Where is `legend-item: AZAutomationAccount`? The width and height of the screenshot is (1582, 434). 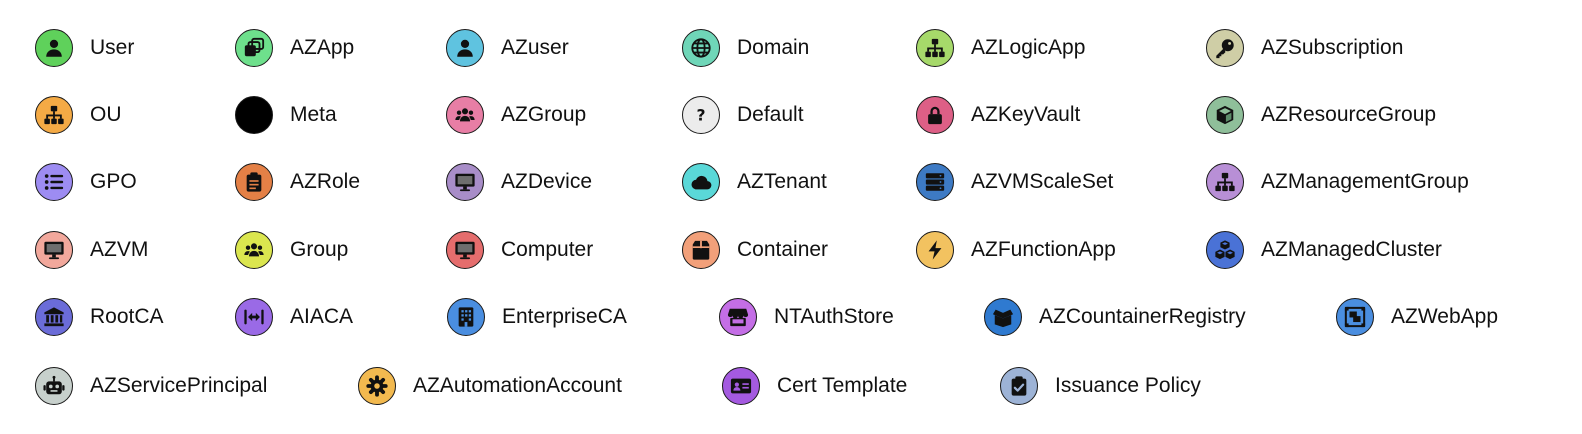
legend-item: AZAutomationAccount is located at coordinates (490, 386).